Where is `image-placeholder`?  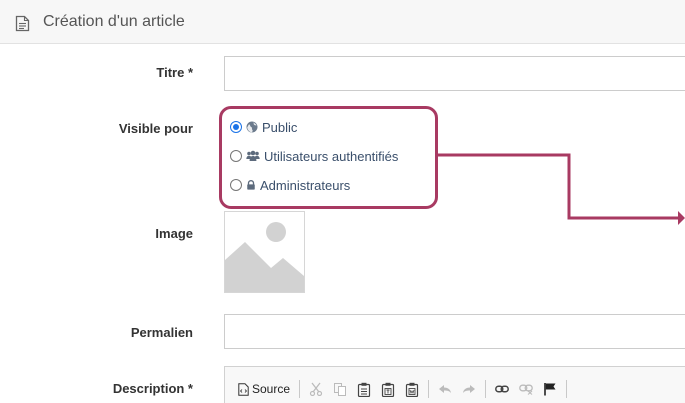
image-placeholder is located at coordinates (264, 252).